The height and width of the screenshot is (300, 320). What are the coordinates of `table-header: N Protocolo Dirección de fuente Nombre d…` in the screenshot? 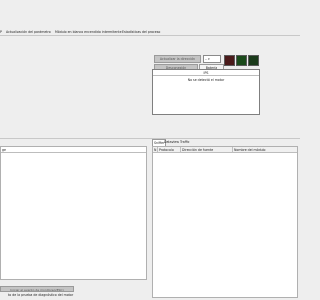 It's located at (225, 150).